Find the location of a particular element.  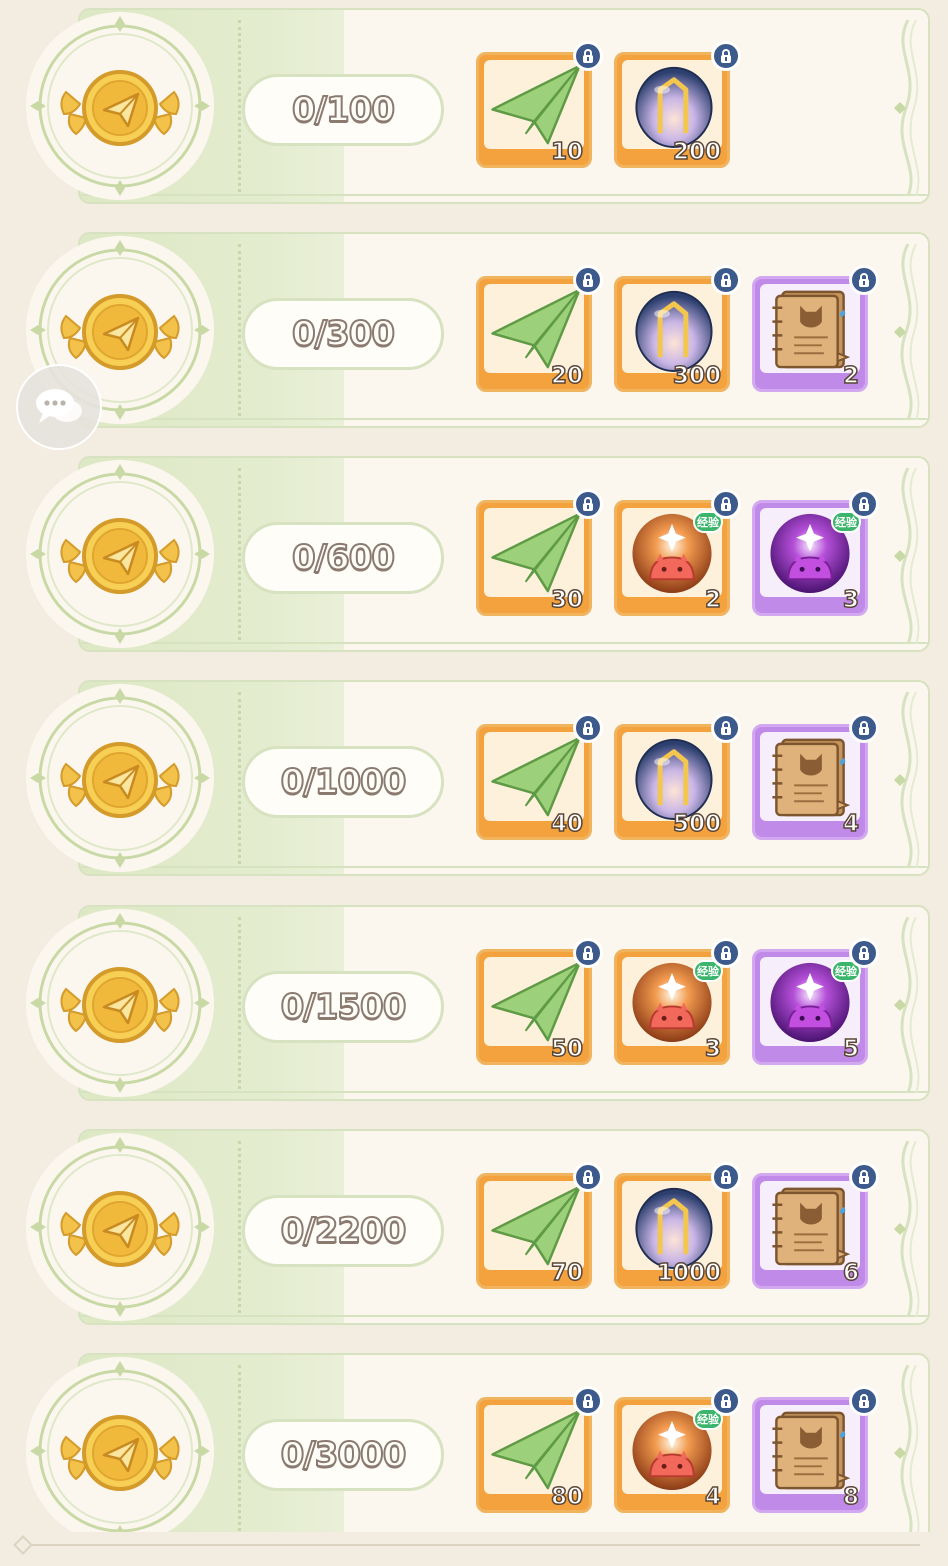

reward-item-paper-plane: 40 is located at coordinates (539, 776).